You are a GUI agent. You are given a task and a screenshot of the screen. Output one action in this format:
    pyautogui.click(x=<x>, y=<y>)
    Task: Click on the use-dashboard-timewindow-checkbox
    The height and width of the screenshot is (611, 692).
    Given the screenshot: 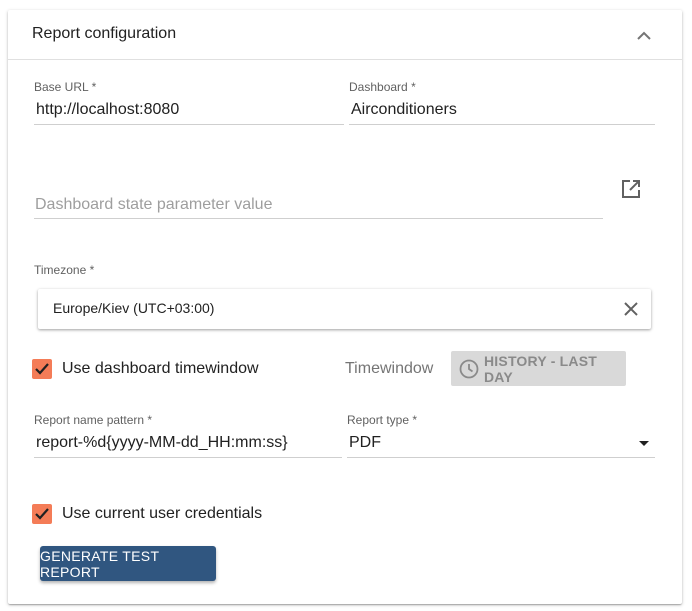 What is the action you would take?
    pyautogui.click(x=42, y=369)
    